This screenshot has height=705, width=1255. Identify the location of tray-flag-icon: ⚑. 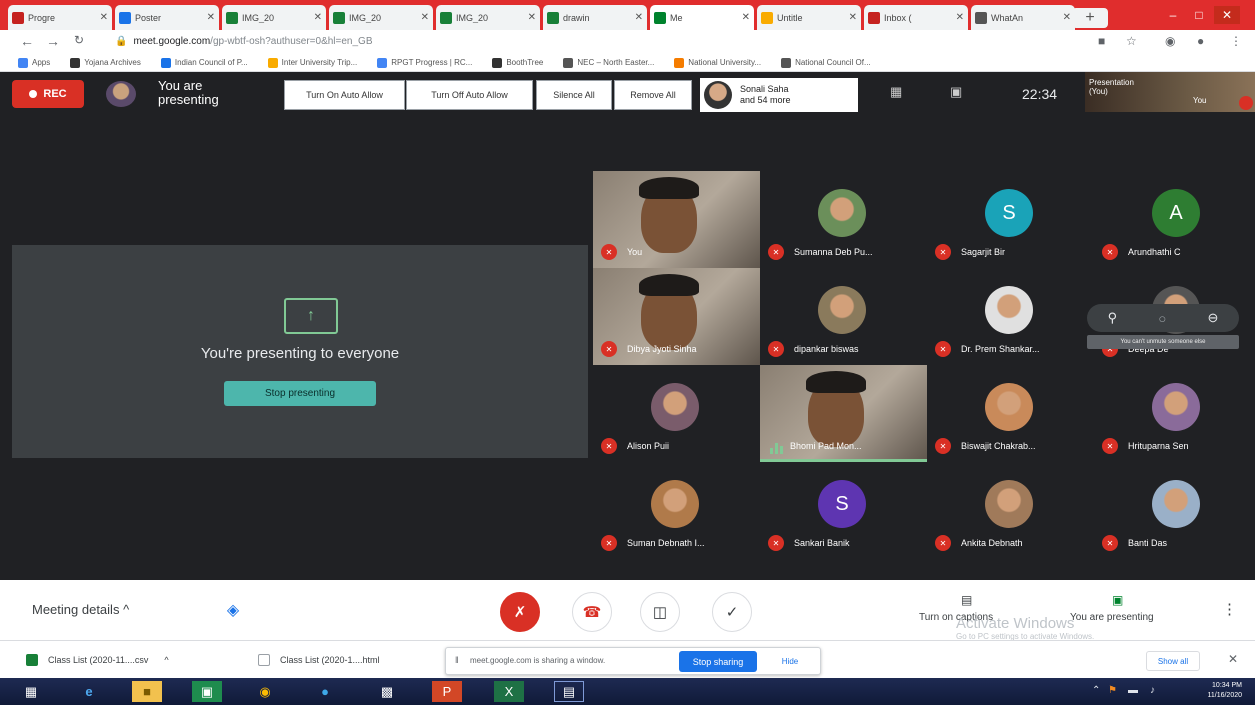
(1112, 690).